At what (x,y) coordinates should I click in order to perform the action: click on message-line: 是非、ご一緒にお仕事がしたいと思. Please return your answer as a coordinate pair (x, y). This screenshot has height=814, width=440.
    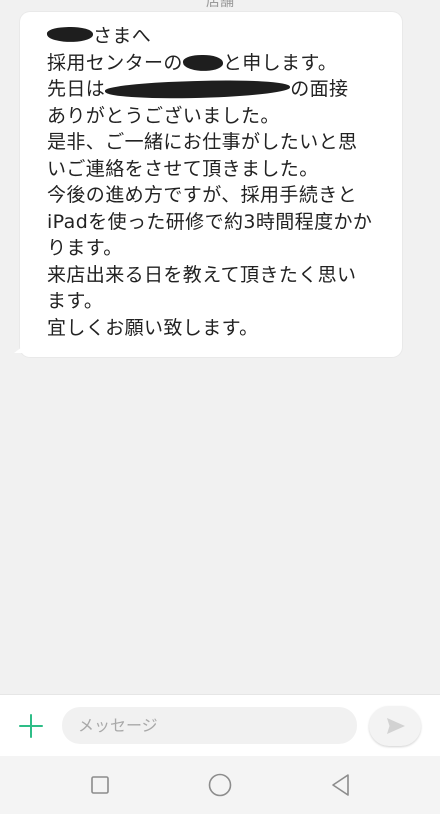
    Looking at the image, I should click on (202, 142).